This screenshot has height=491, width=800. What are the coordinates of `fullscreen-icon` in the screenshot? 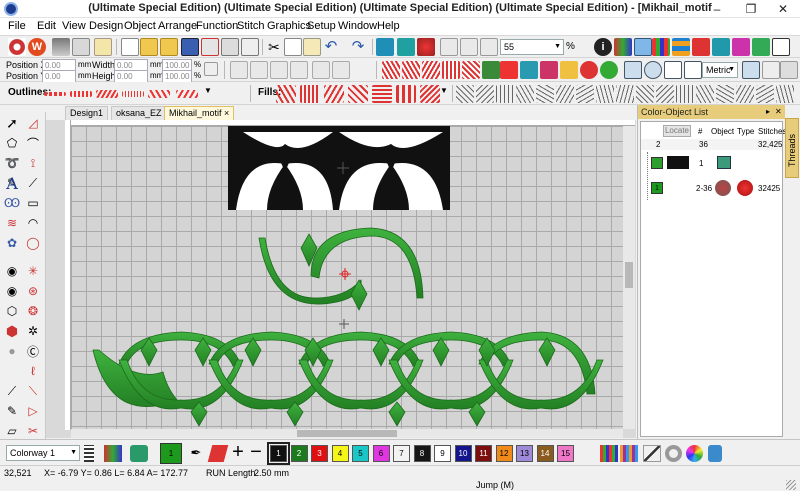 It's located at (771, 70).